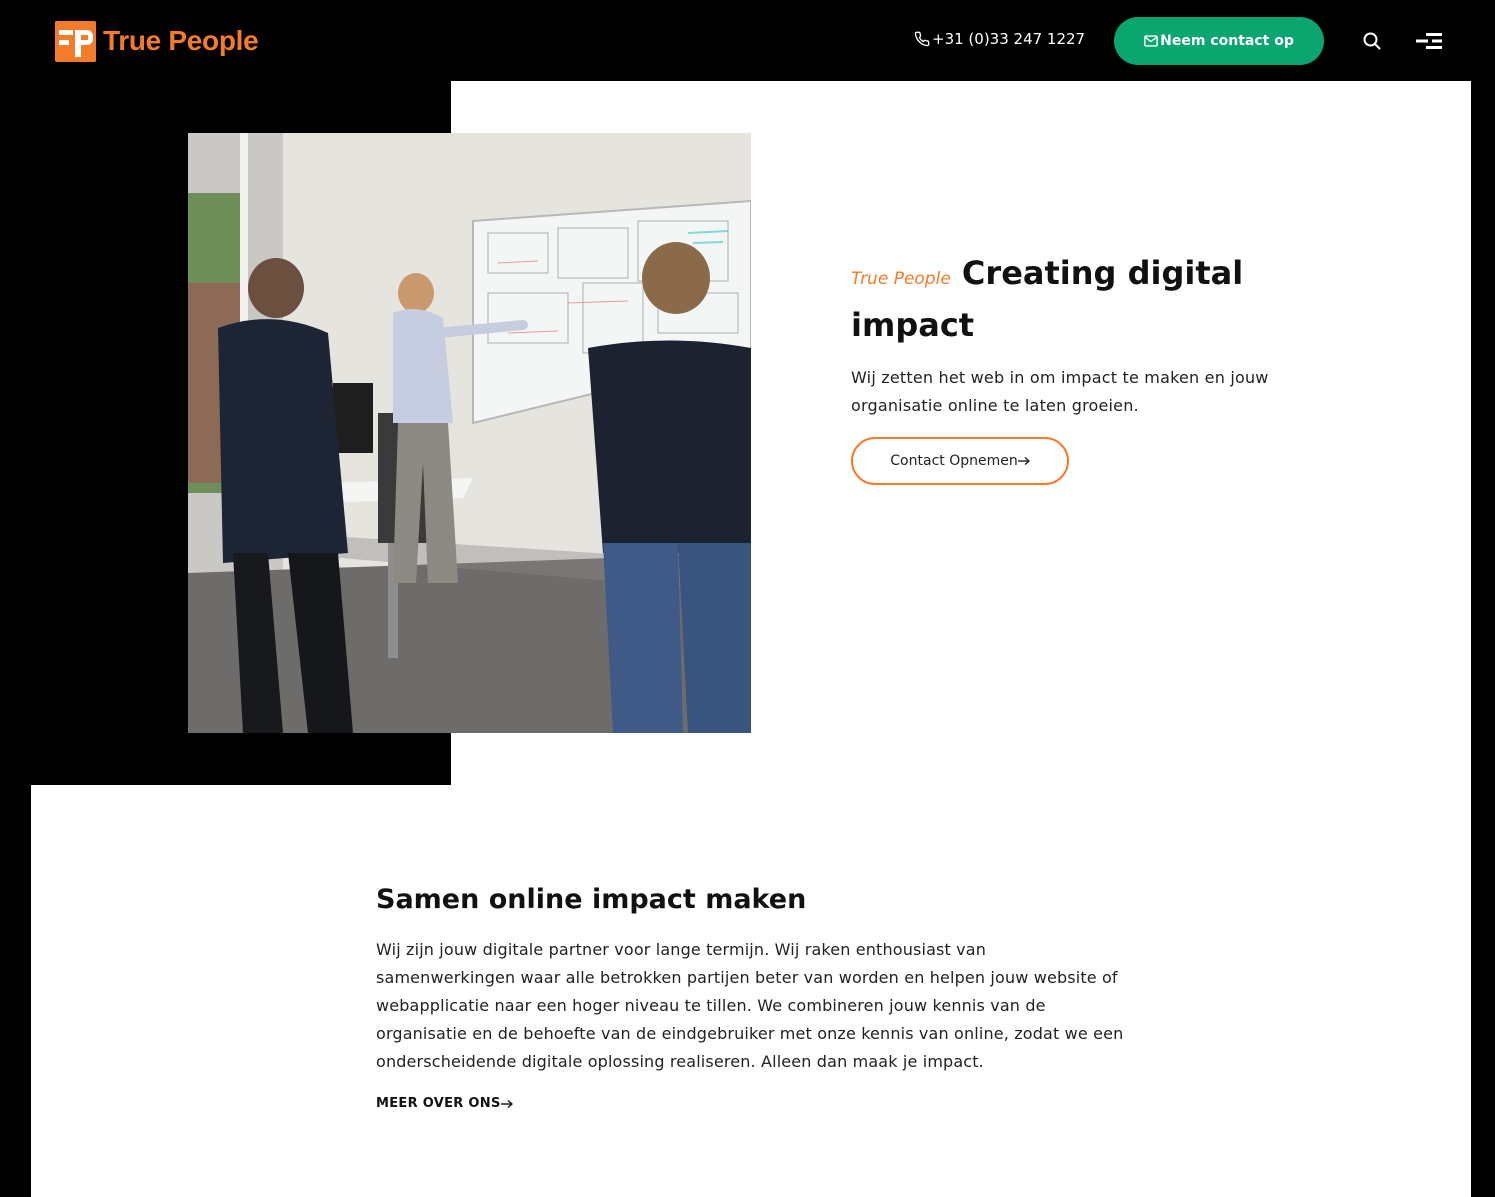 The image size is (1495, 1197). I want to click on contact-button: Neem contact op, so click(1219, 41).